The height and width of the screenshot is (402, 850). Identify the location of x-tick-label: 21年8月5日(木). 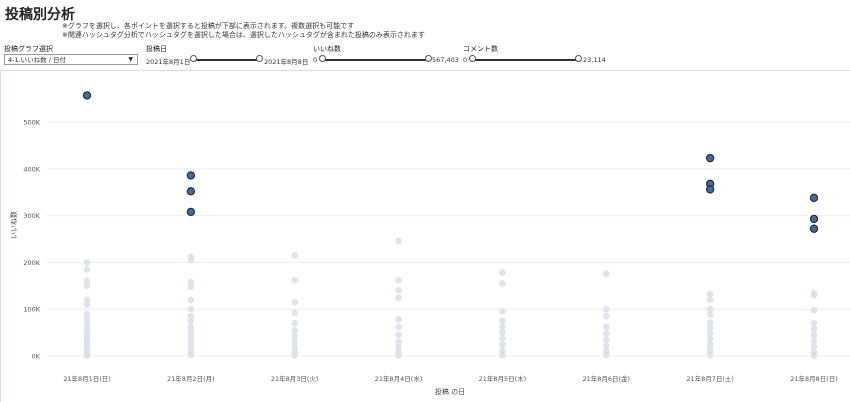
(503, 378).